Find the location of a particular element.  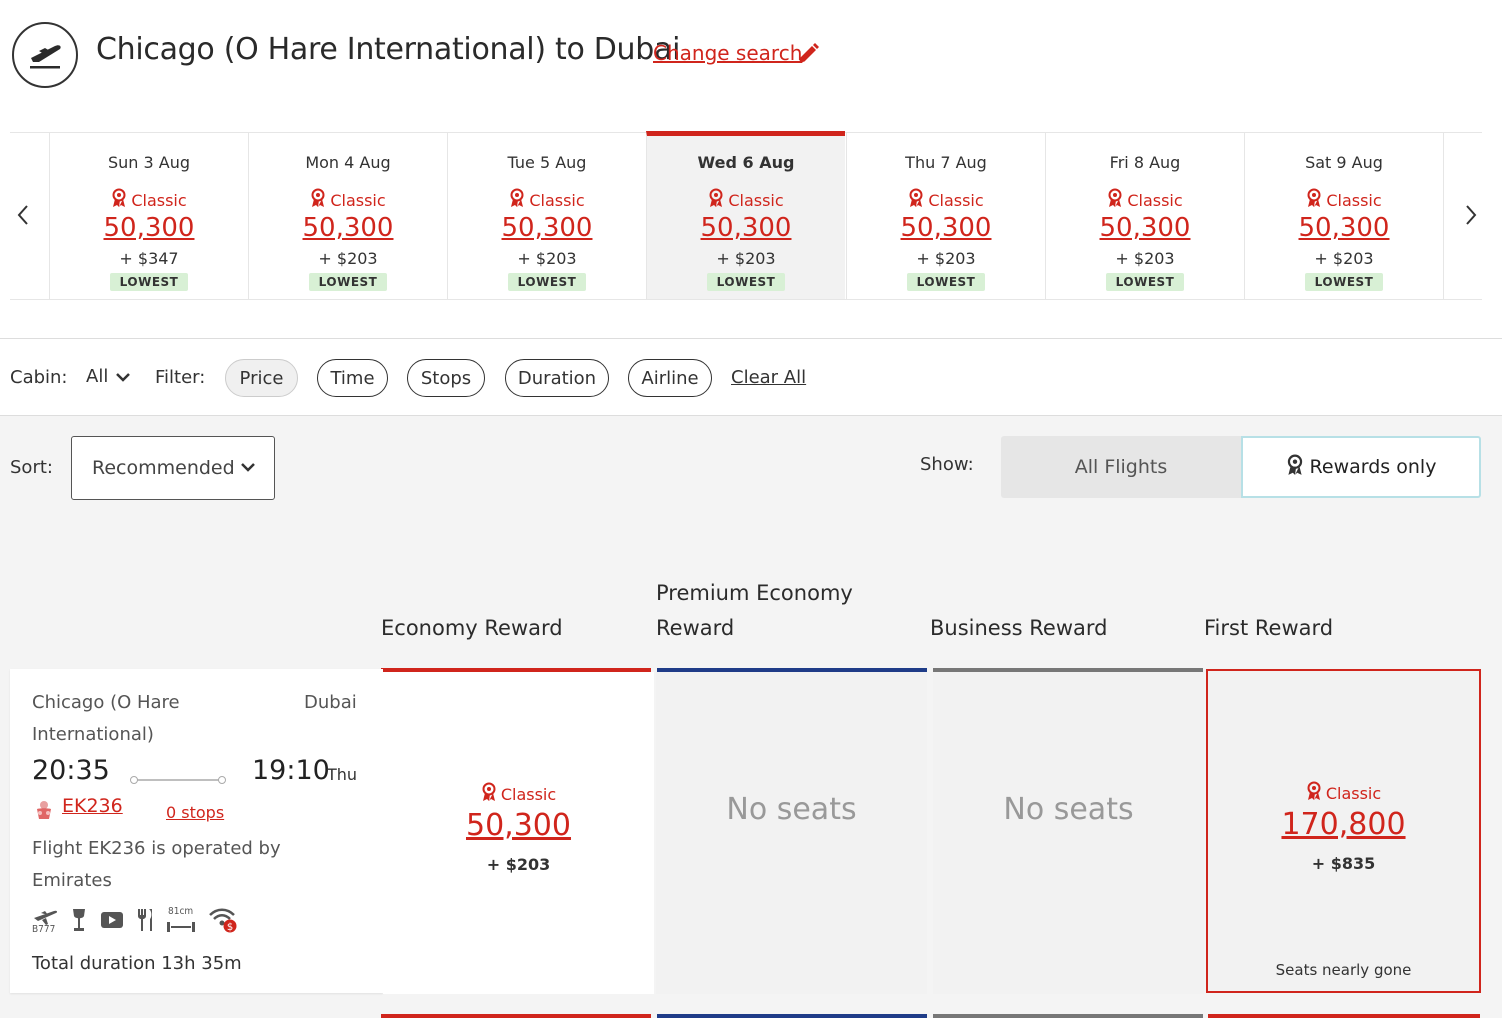

filter-airline-button: Airline is located at coordinates (670, 378).